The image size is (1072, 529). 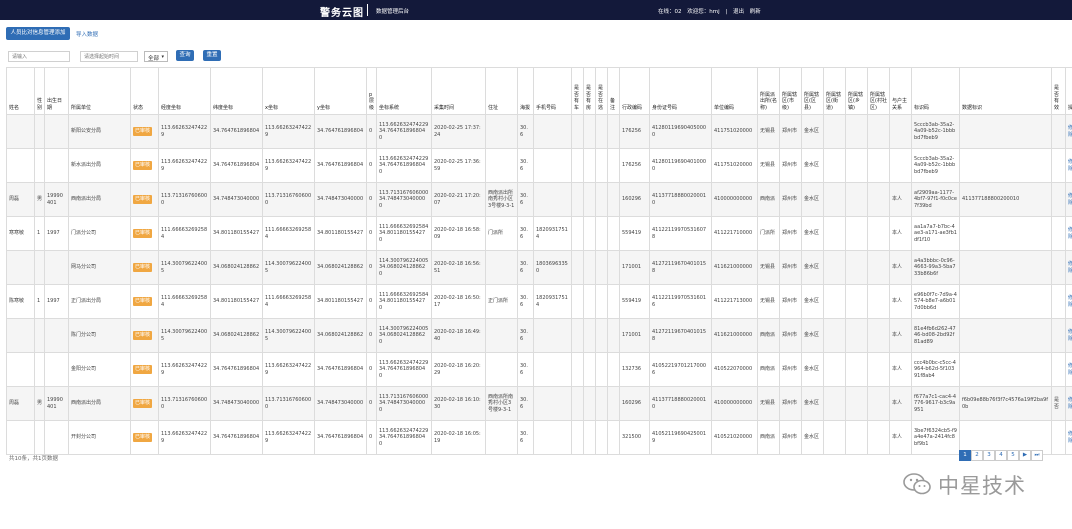 What do you see at coordinates (109, 56) in the screenshot?
I see `date-range-input` at bounding box center [109, 56].